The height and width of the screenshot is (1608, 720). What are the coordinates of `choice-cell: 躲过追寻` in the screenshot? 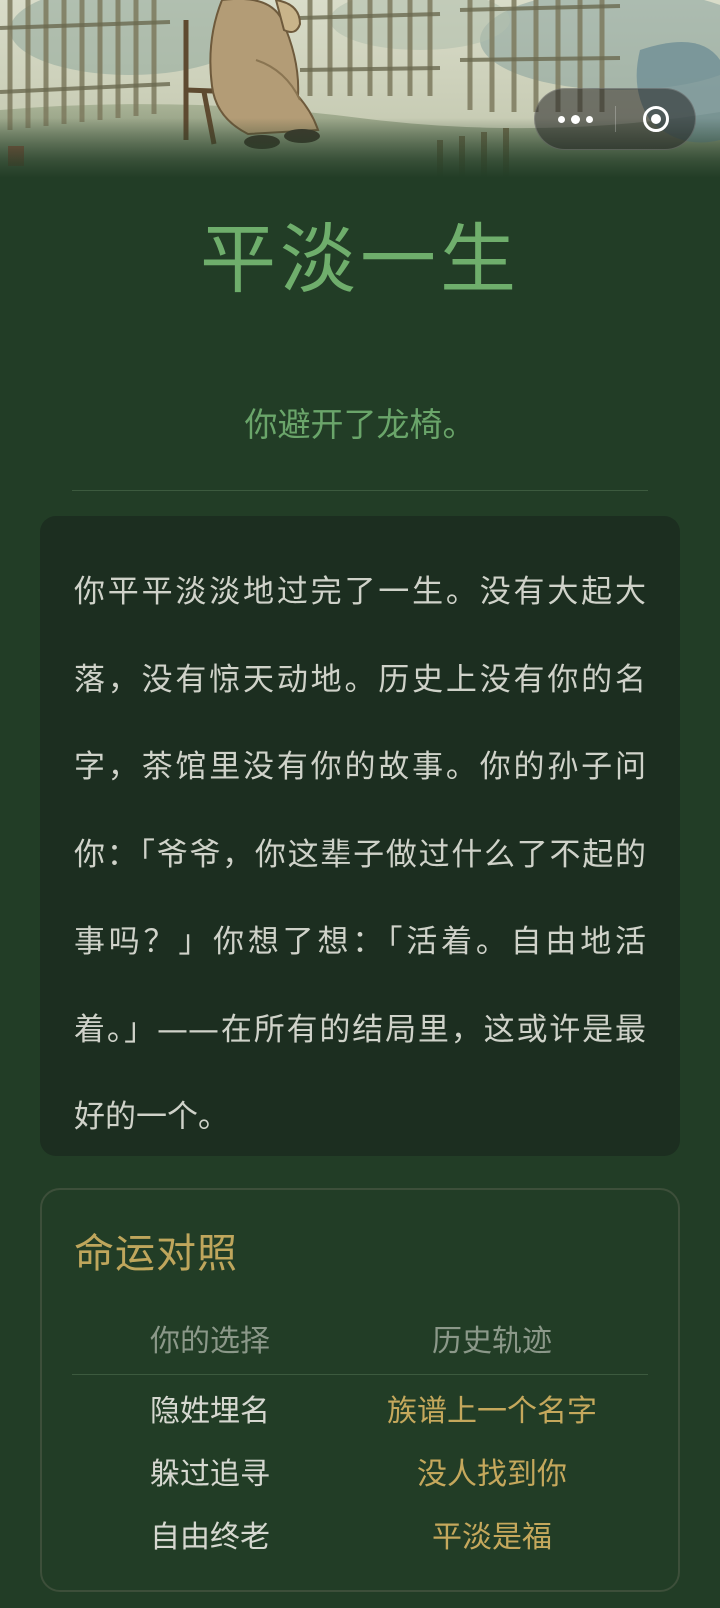 It's located at (210, 1474).